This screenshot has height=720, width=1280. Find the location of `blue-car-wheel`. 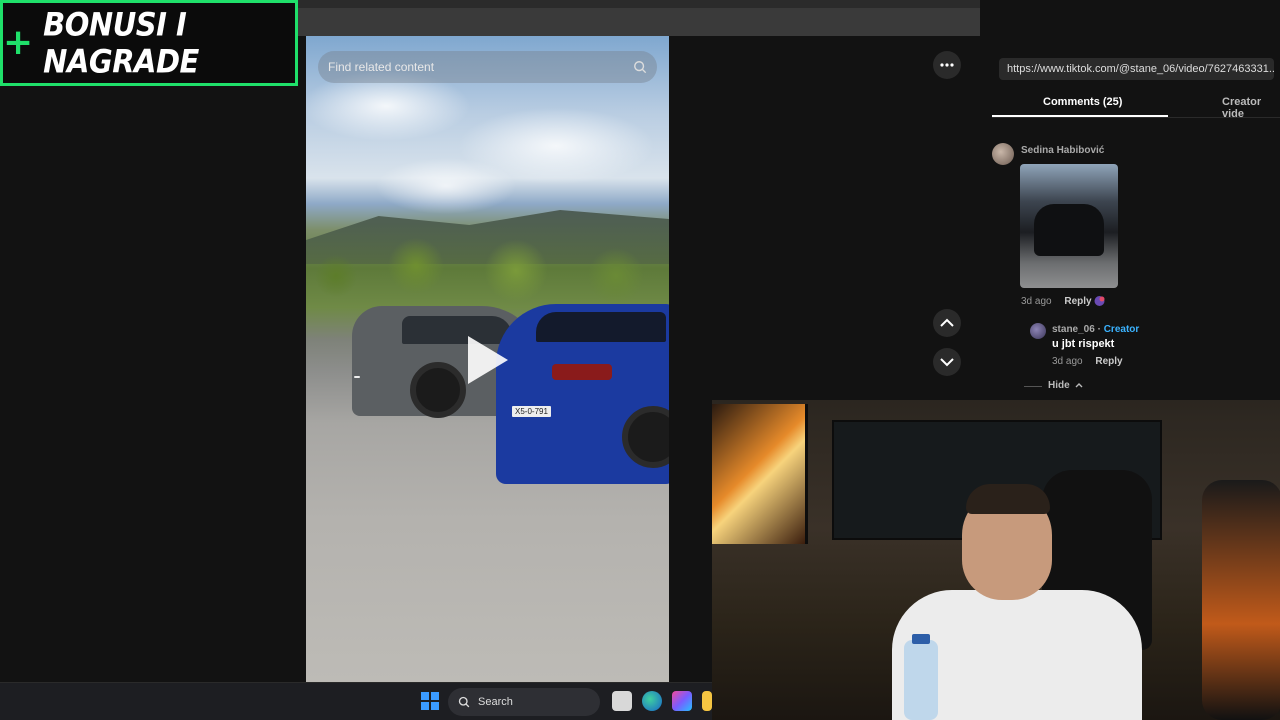

blue-car-wheel is located at coordinates (645, 437).